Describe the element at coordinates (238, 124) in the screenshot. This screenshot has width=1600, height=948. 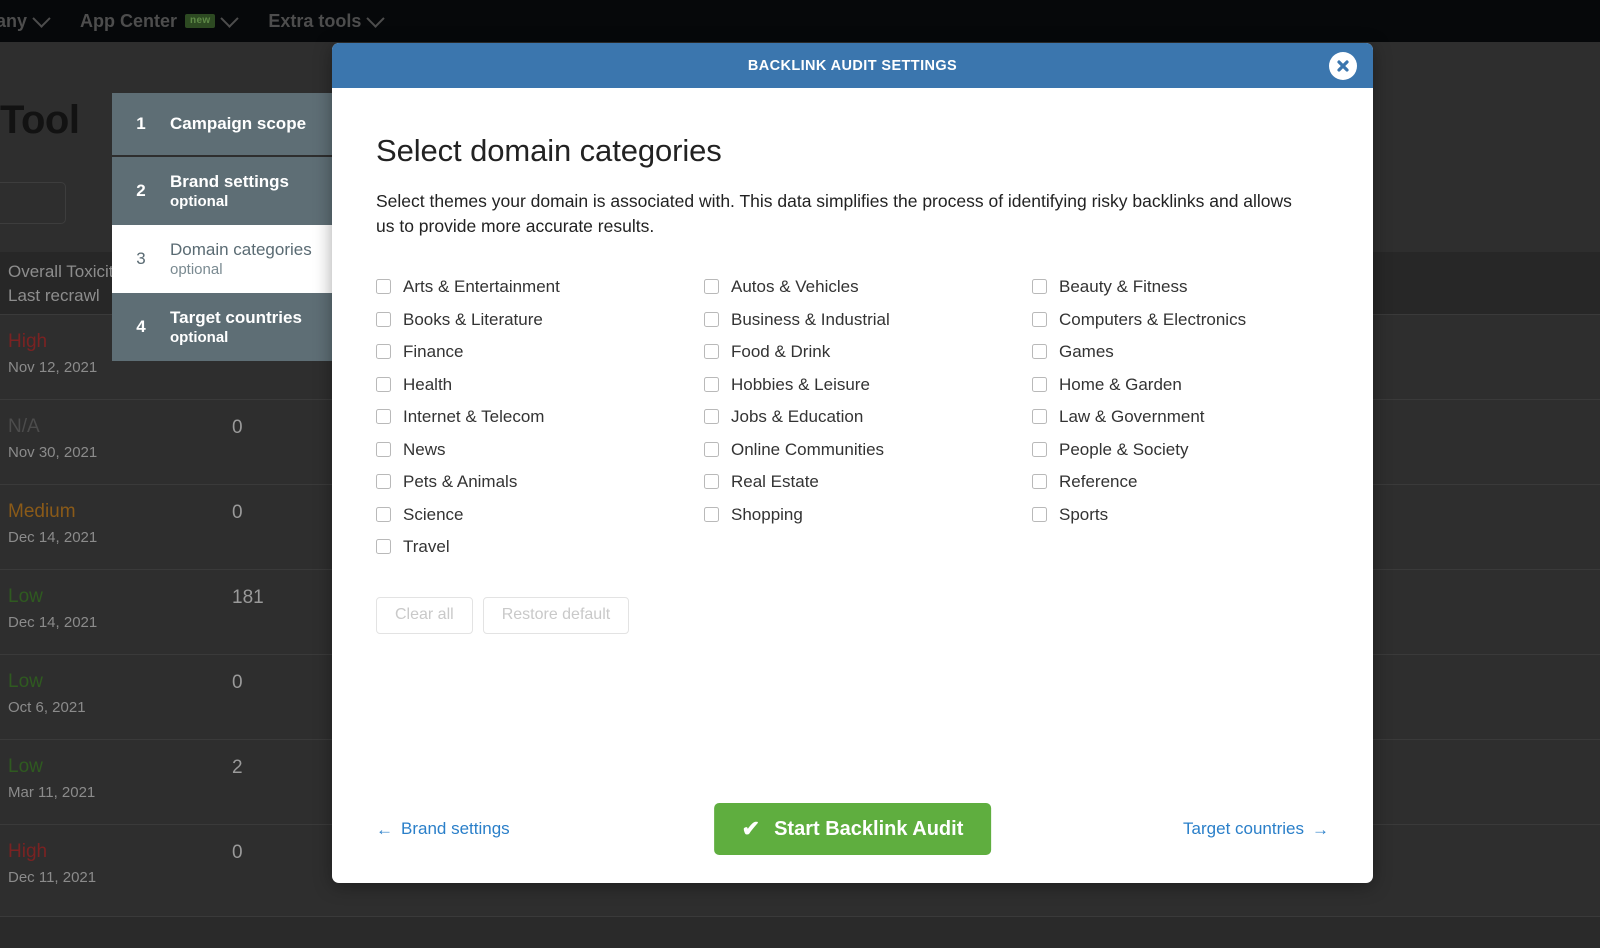
I see `step-label: Campaign scope` at that location.